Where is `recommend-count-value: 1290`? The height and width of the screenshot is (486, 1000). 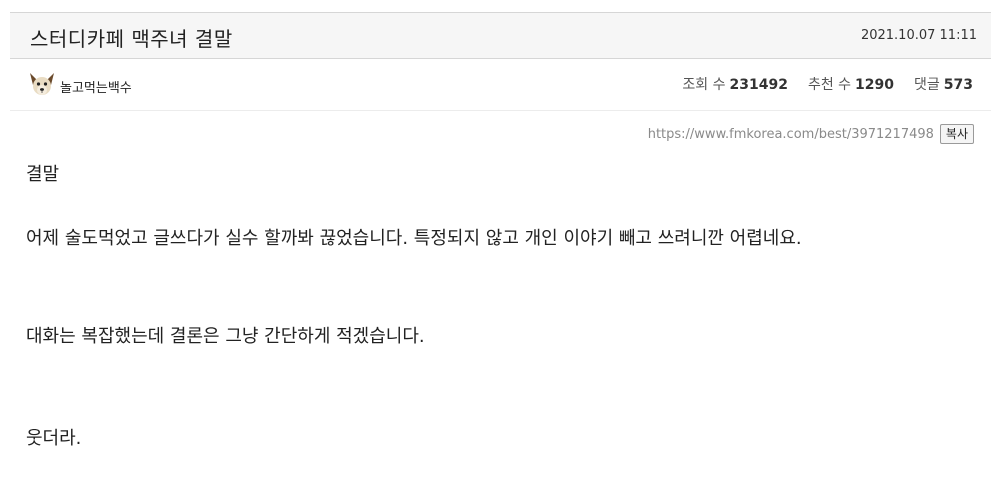
recommend-count-value: 1290 is located at coordinates (874, 85).